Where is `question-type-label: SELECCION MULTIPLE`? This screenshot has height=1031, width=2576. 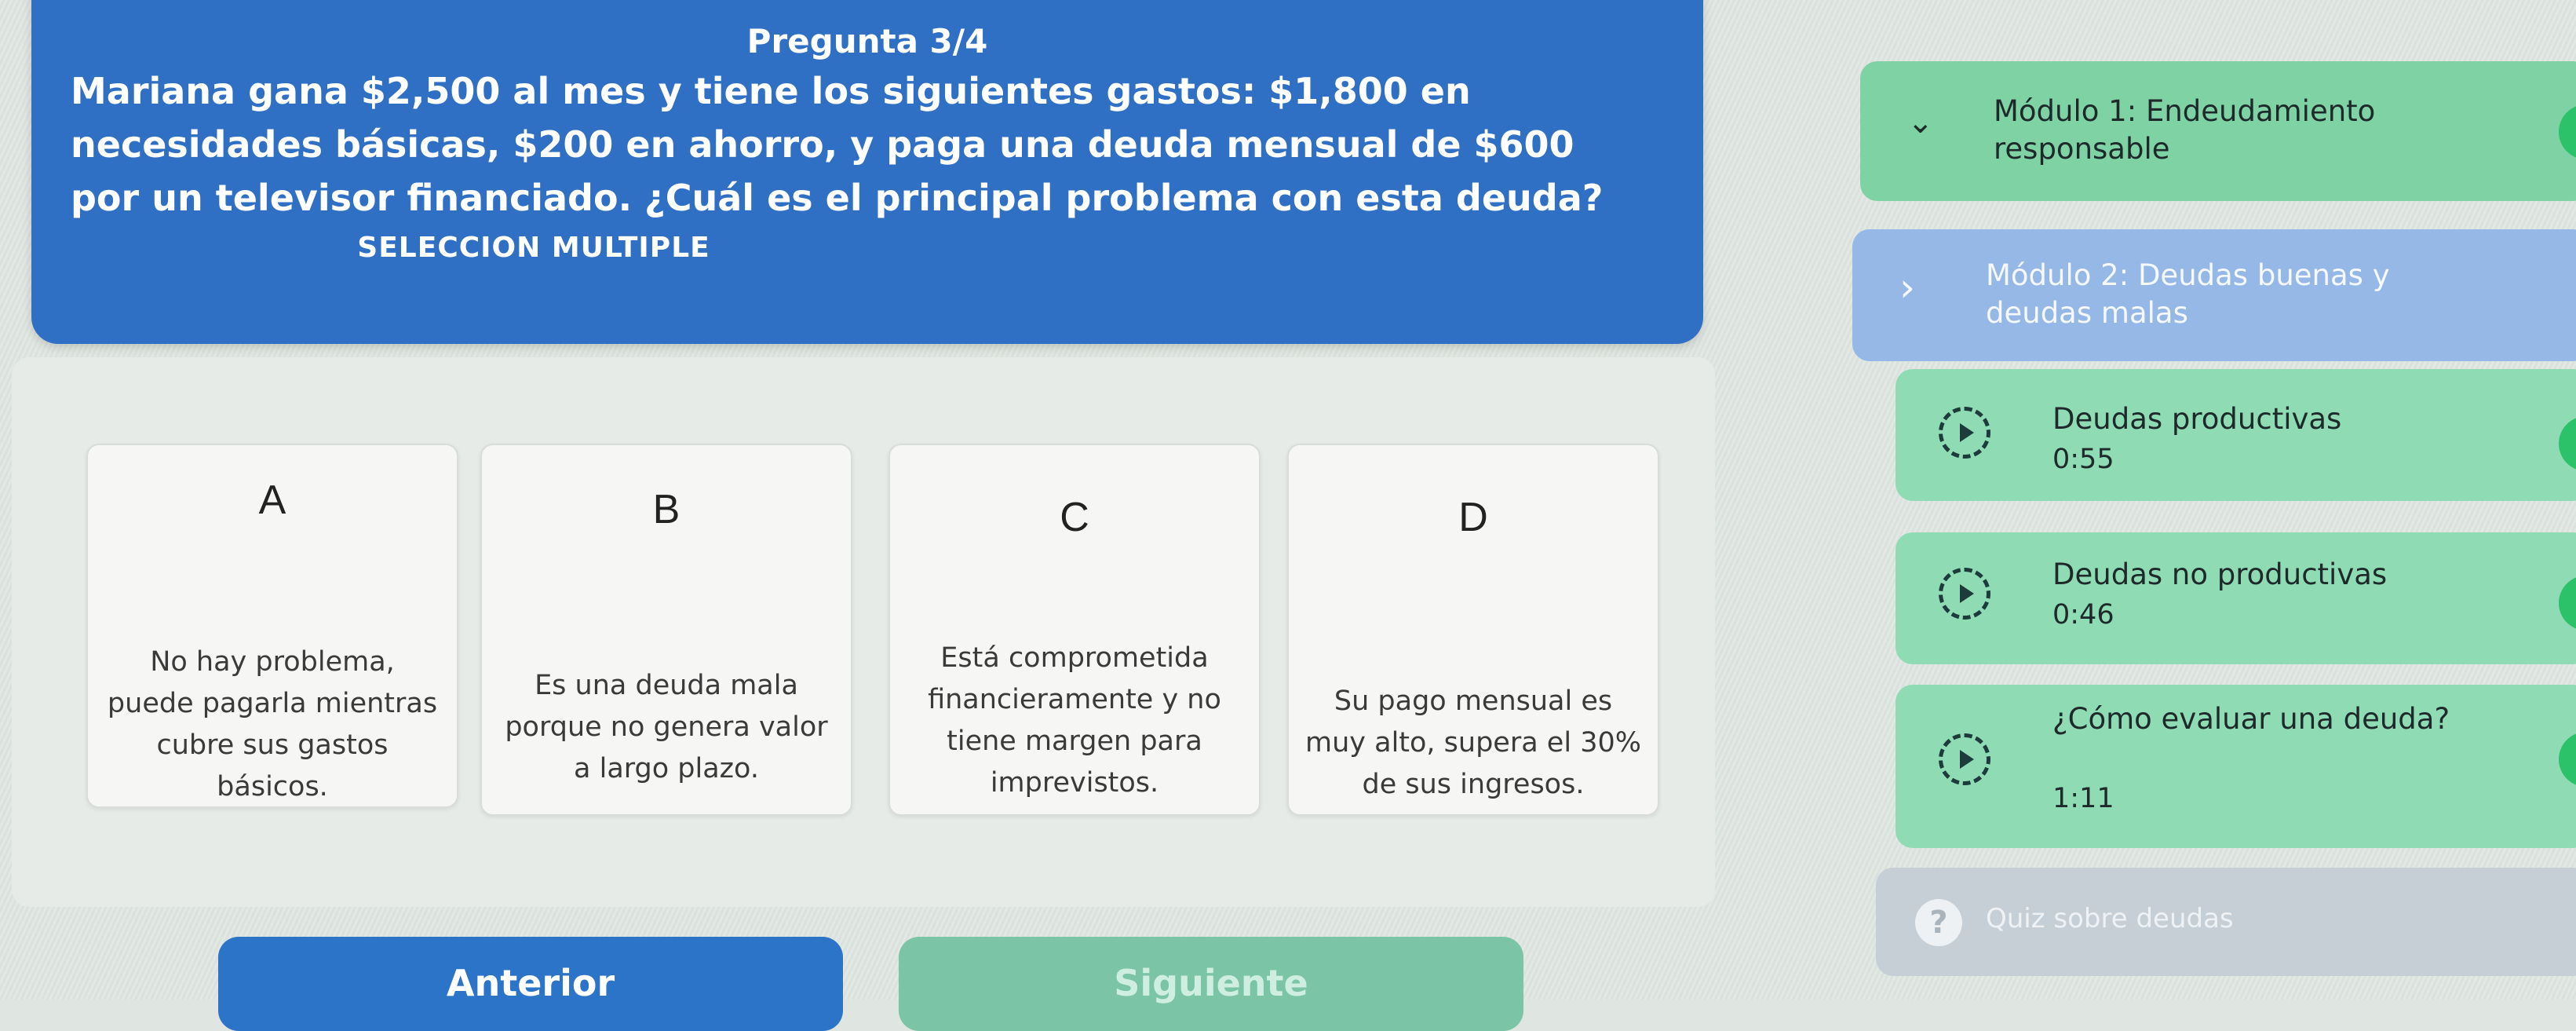 question-type-label: SELECCION MULTIPLE is located at coordinates (533, 248).